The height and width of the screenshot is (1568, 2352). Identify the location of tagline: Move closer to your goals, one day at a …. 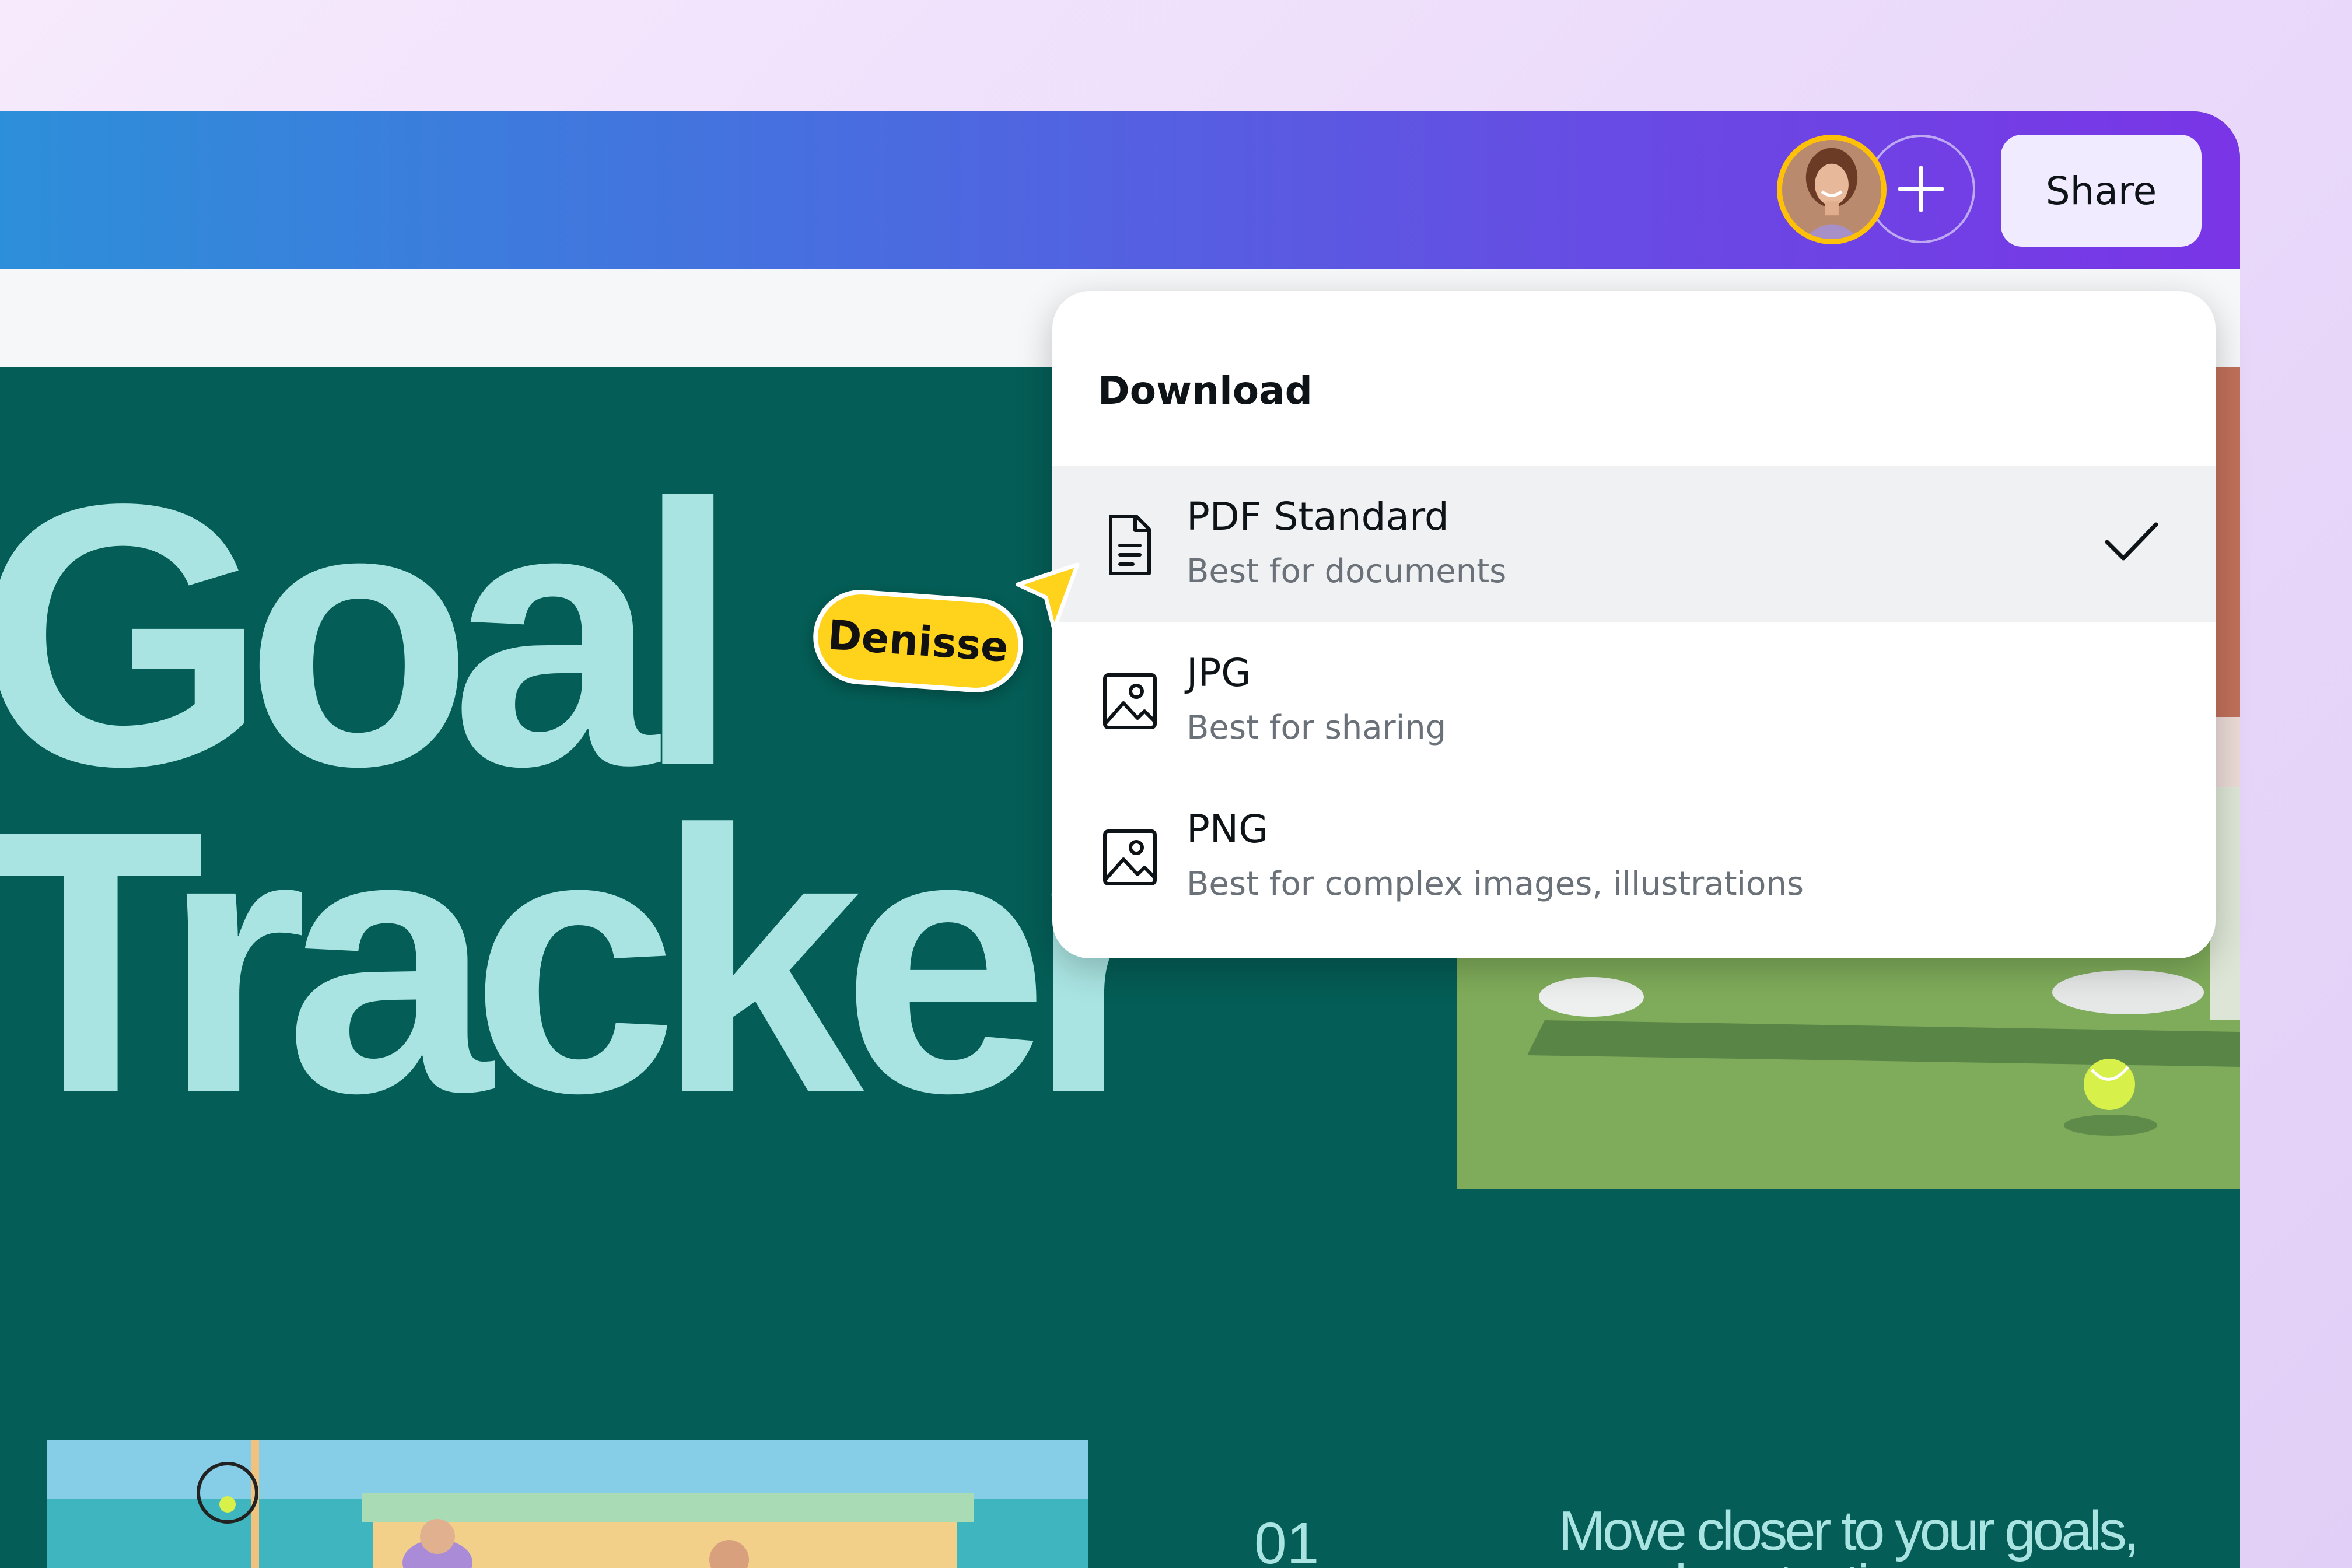
(1849, 1534).